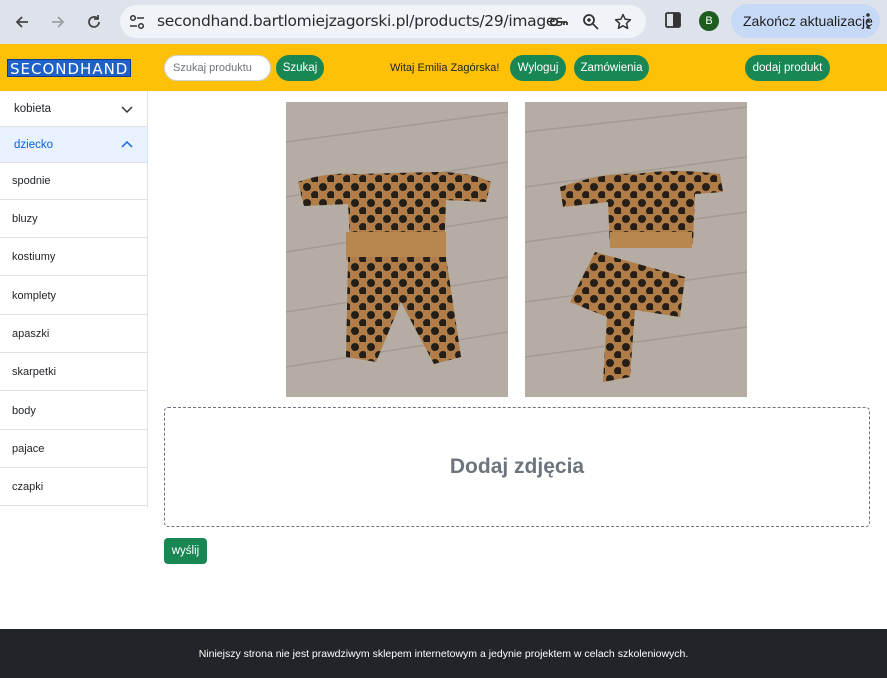 The image size is (887, 678). What do you see at coordinates (73, 449) in the screenshot?
I see `subcategory-pajace: pajace` at bounding box center [73, 449].